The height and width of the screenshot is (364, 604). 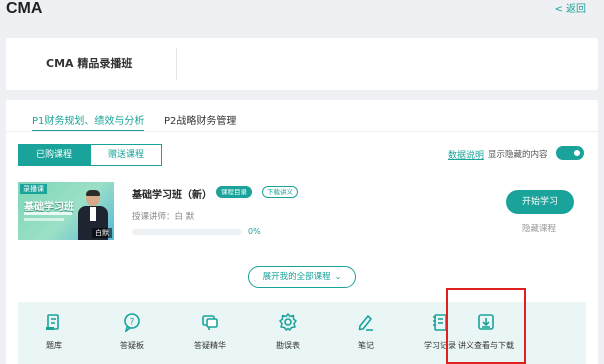 What do you see at coordinates (24, 8) in the screenshot?
I see `page-title: CMA` at bounding box center [24, 8].